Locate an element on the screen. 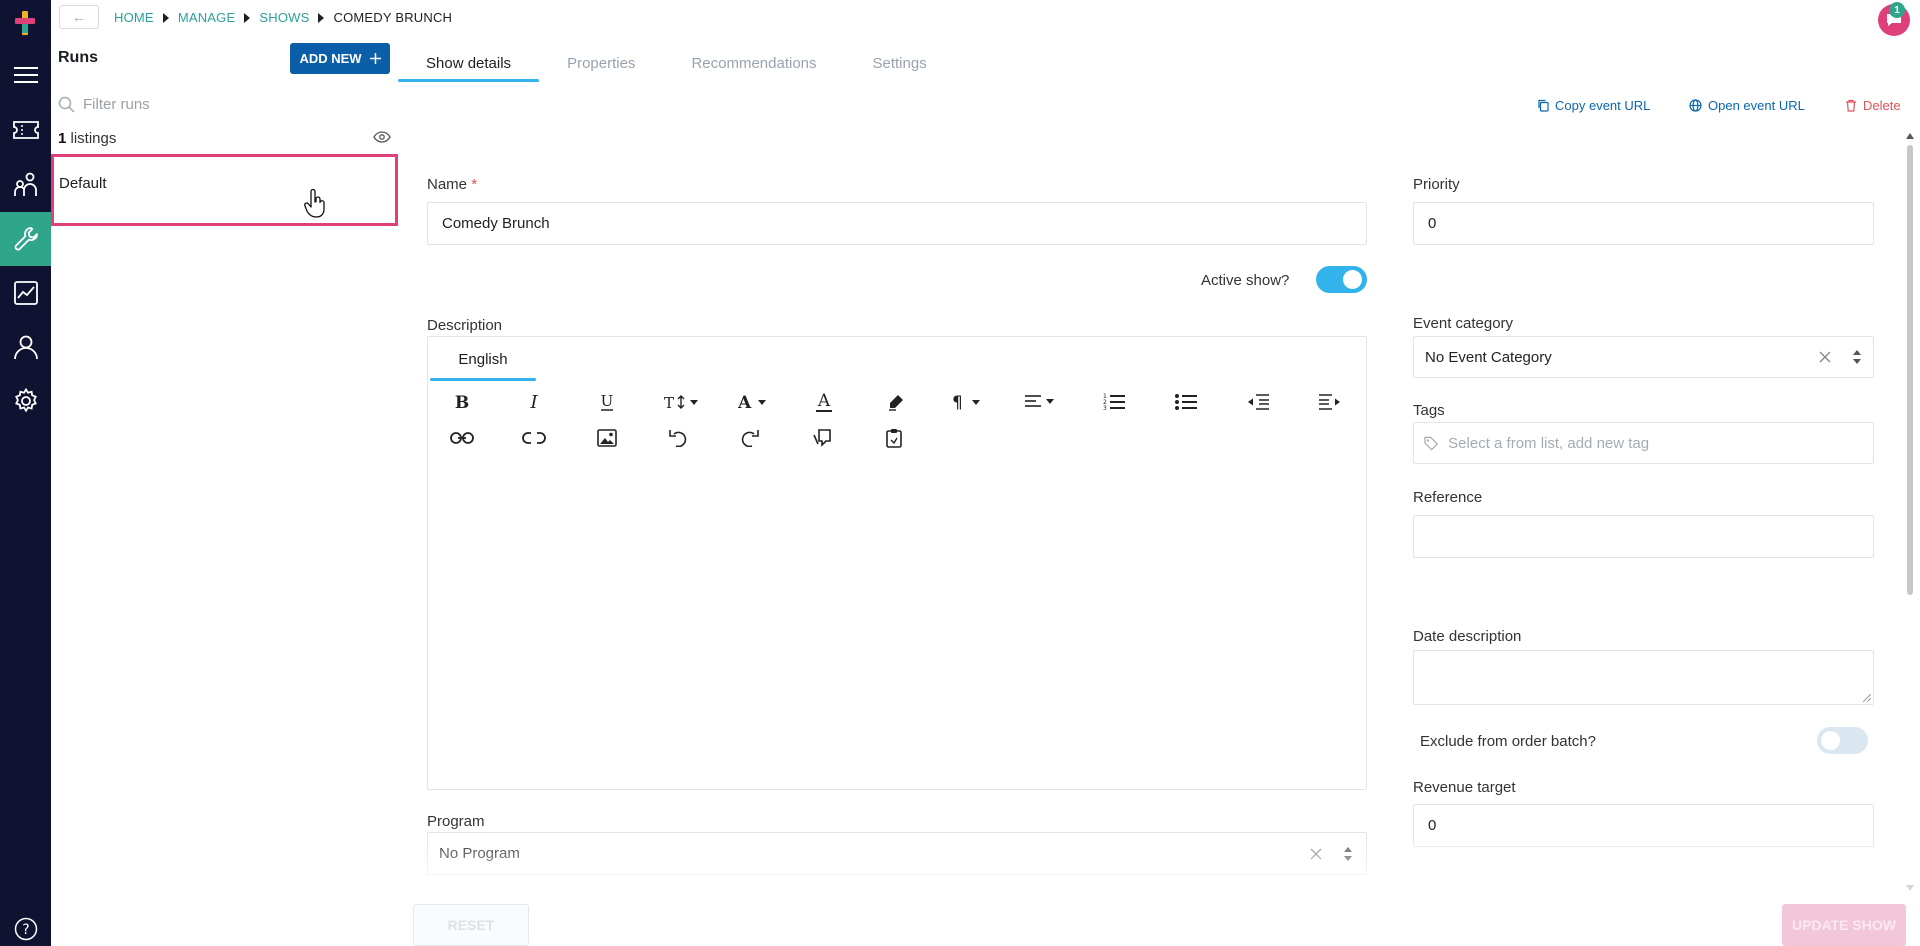 This screenshot has width=1920, height=946. tags-label: Tags is located at coordinates (1429, 410).